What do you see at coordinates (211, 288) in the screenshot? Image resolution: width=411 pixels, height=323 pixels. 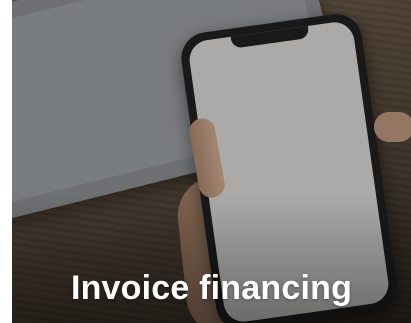 I see `card-title: Invoice financing` at bounding box center [211, 288].